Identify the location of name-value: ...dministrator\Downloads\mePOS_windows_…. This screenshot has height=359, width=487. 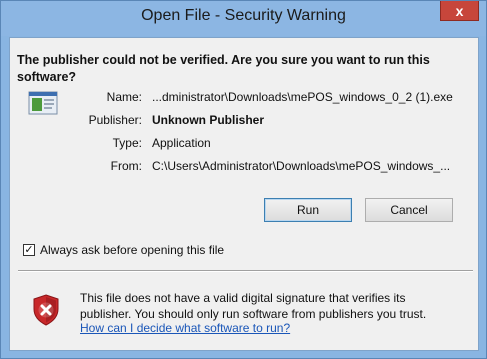
(302, 97).